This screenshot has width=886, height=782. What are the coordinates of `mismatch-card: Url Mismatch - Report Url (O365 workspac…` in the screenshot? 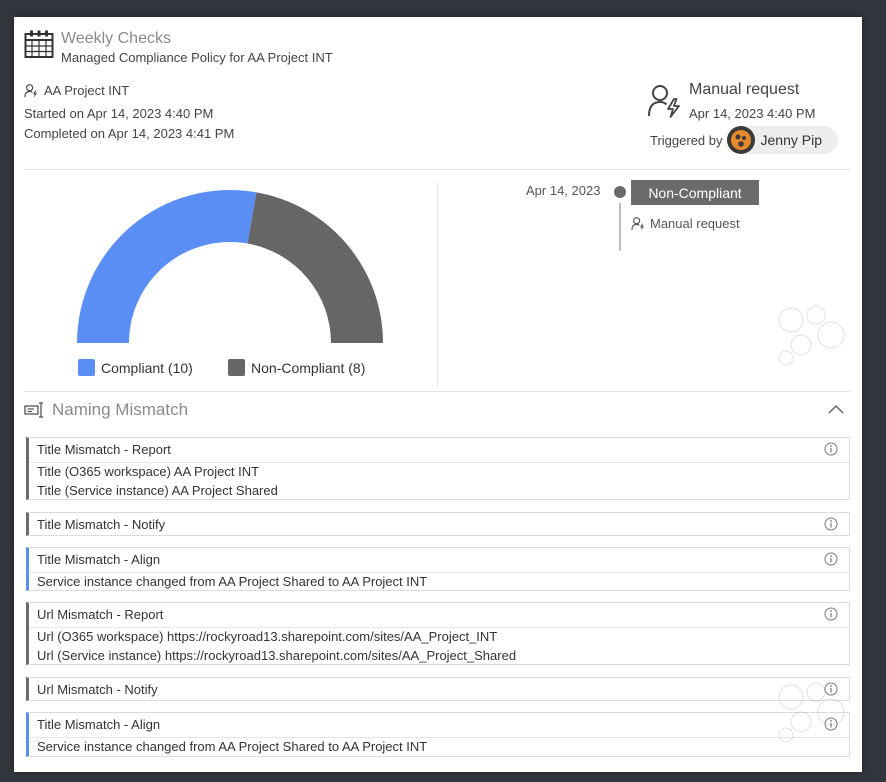 It's located at (438, 633).